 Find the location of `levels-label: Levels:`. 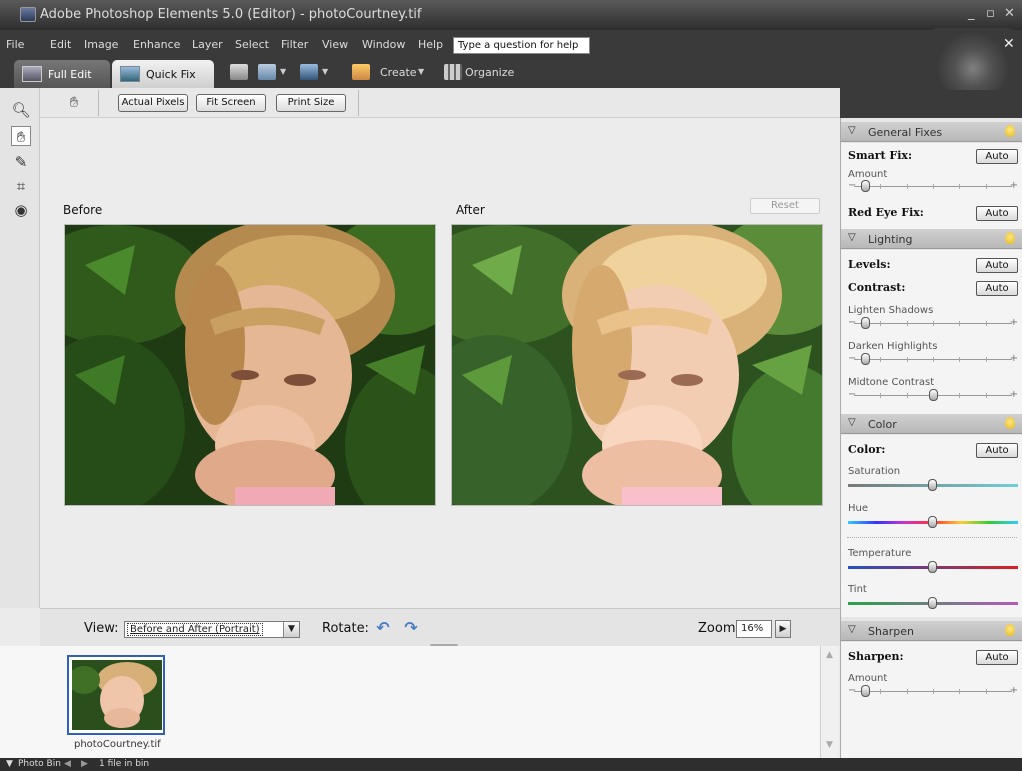

levels-label: Levels: is located at coordinates (869, 264).